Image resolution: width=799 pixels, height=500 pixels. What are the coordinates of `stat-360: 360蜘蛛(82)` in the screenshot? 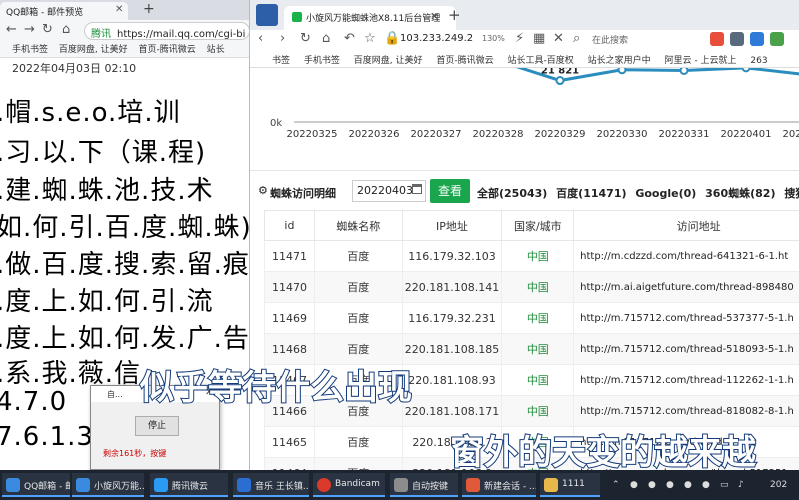 It's located at (740, 193).